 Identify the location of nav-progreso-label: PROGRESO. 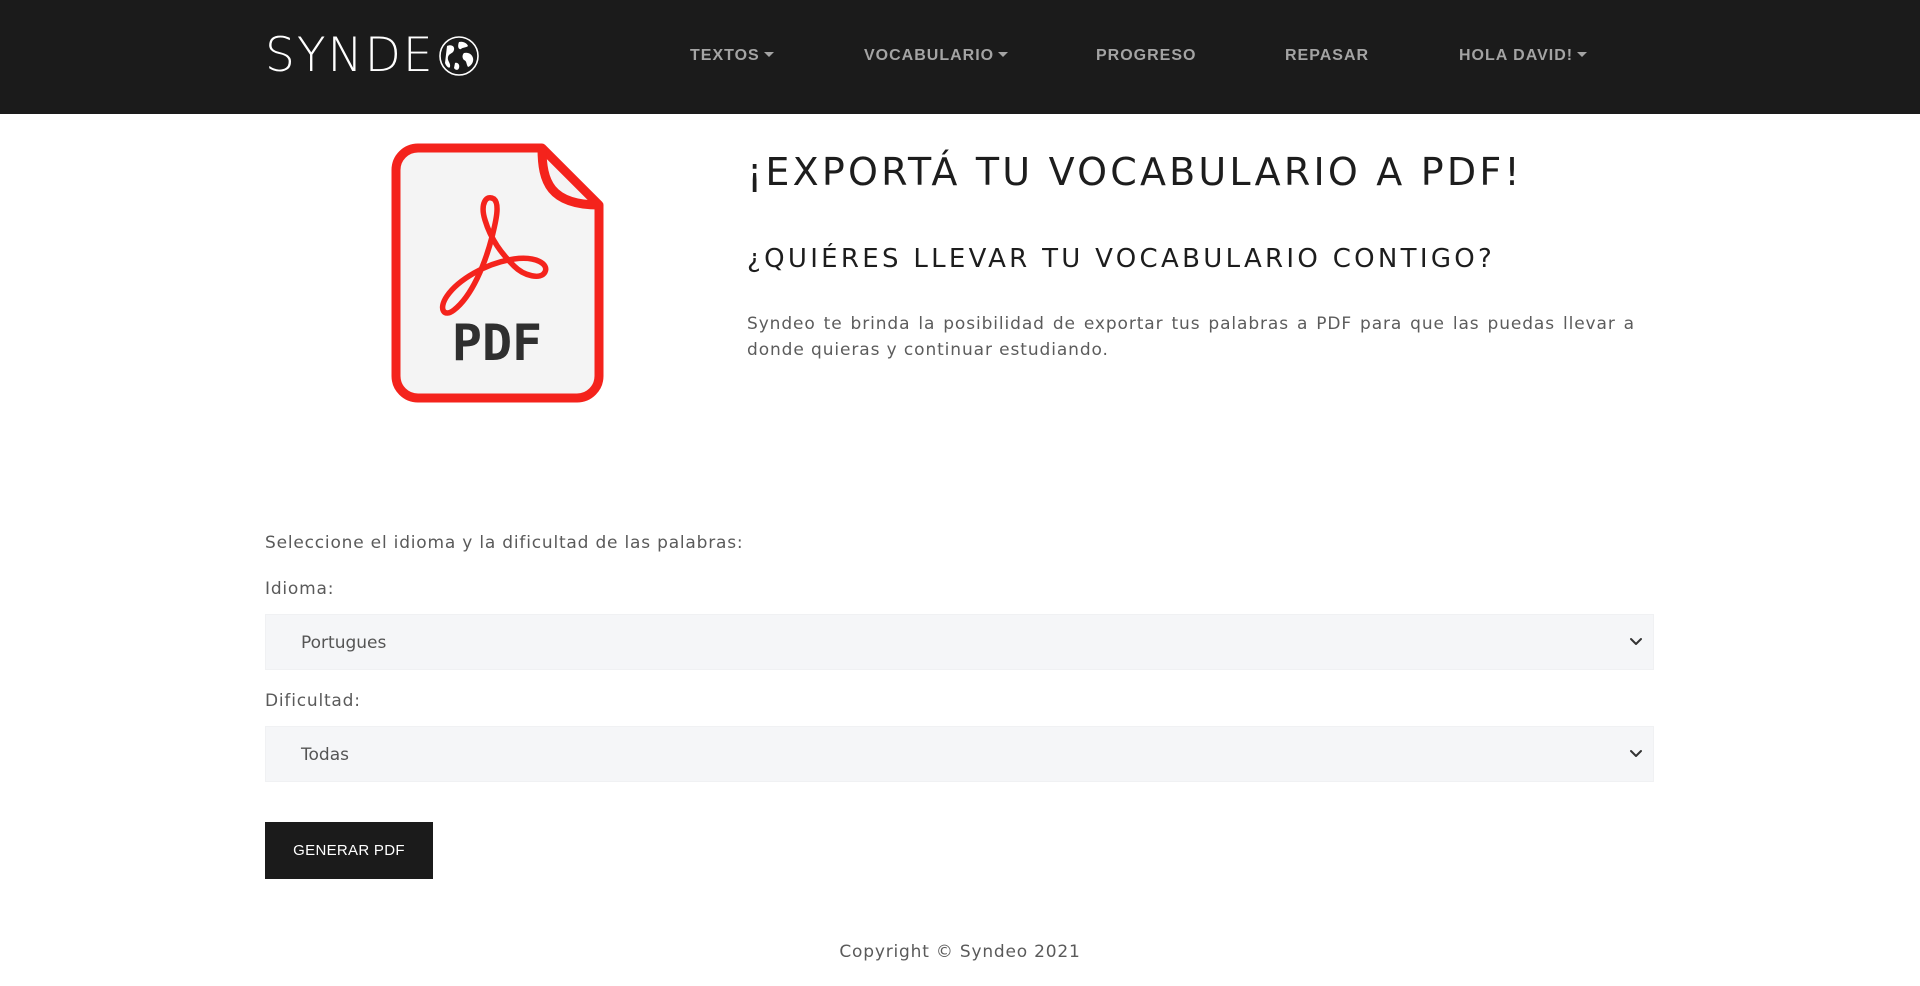
(1146, 55).